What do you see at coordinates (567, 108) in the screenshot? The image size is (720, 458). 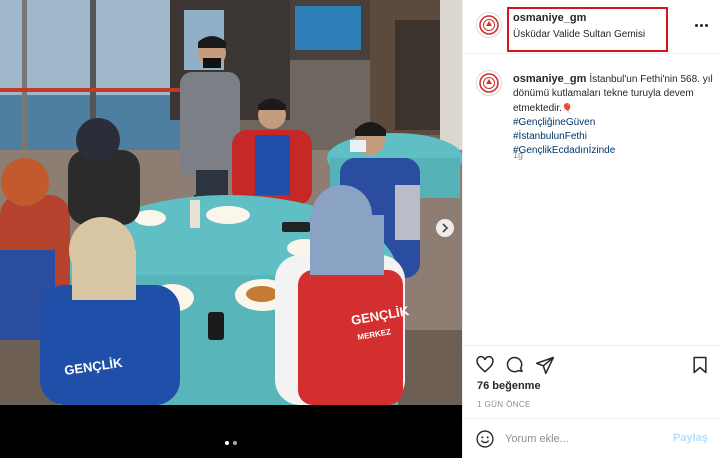 I see `balloon-emoji: 🎈` at bounding box center [567, 108].